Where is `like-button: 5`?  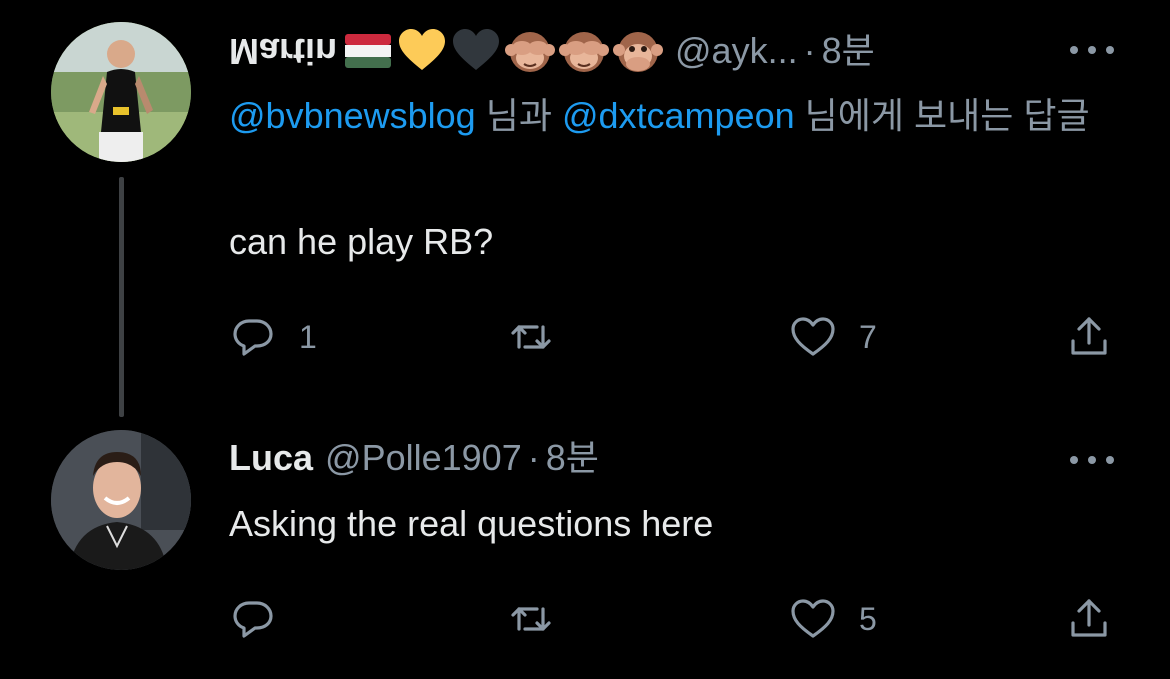 like-button: 5 is located at coordinates (833, 619).